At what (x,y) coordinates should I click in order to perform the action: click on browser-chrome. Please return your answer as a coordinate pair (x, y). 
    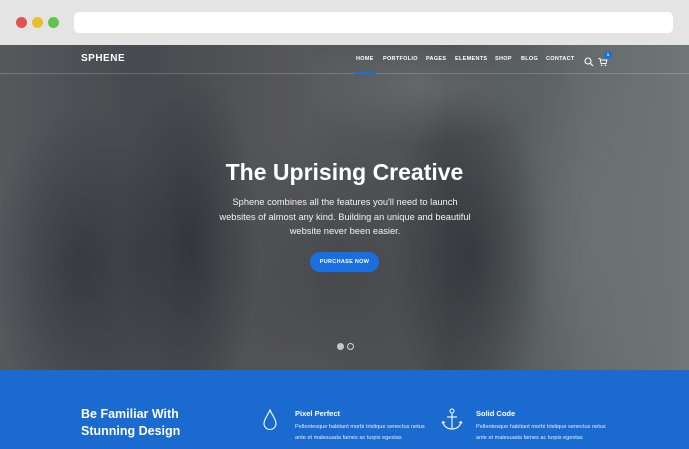
    Looking at the image, I should click on (344, 22).